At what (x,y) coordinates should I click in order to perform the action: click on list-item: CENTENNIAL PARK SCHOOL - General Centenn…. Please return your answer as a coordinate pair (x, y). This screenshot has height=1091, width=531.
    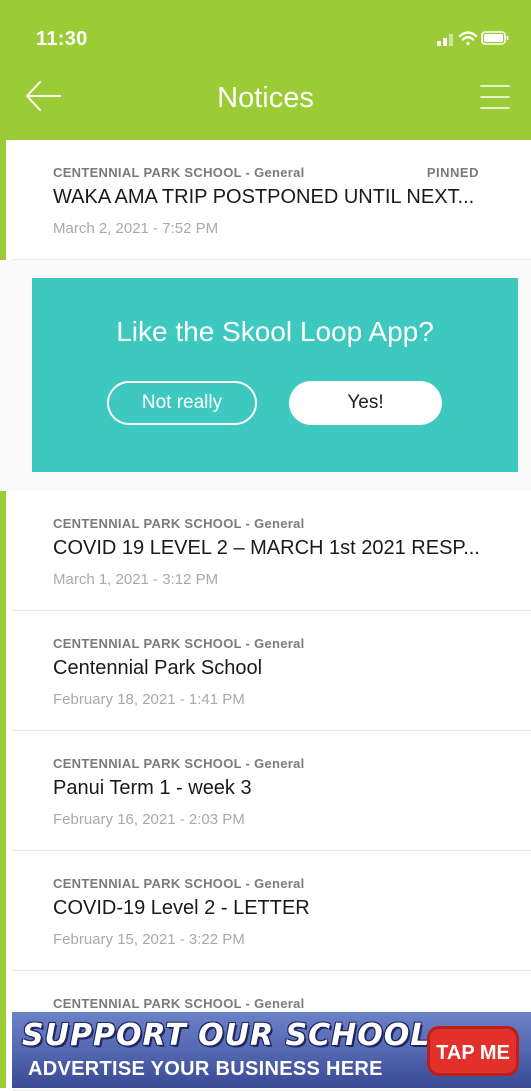
    Looking at the image, I should click on (272, 671).